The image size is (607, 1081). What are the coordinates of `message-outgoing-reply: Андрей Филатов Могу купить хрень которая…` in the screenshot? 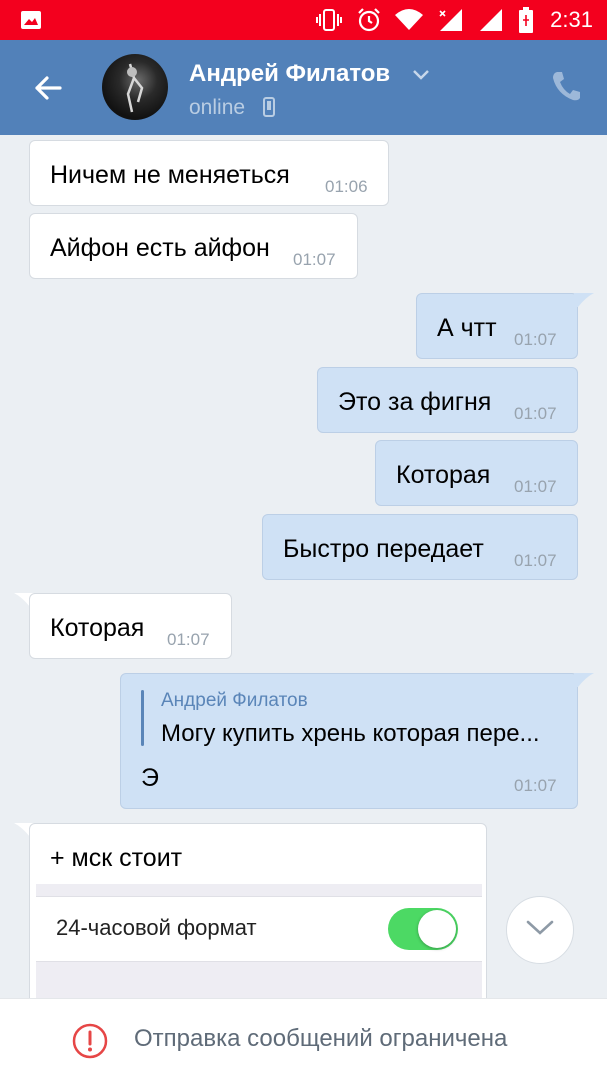 It's located at (349, 741).